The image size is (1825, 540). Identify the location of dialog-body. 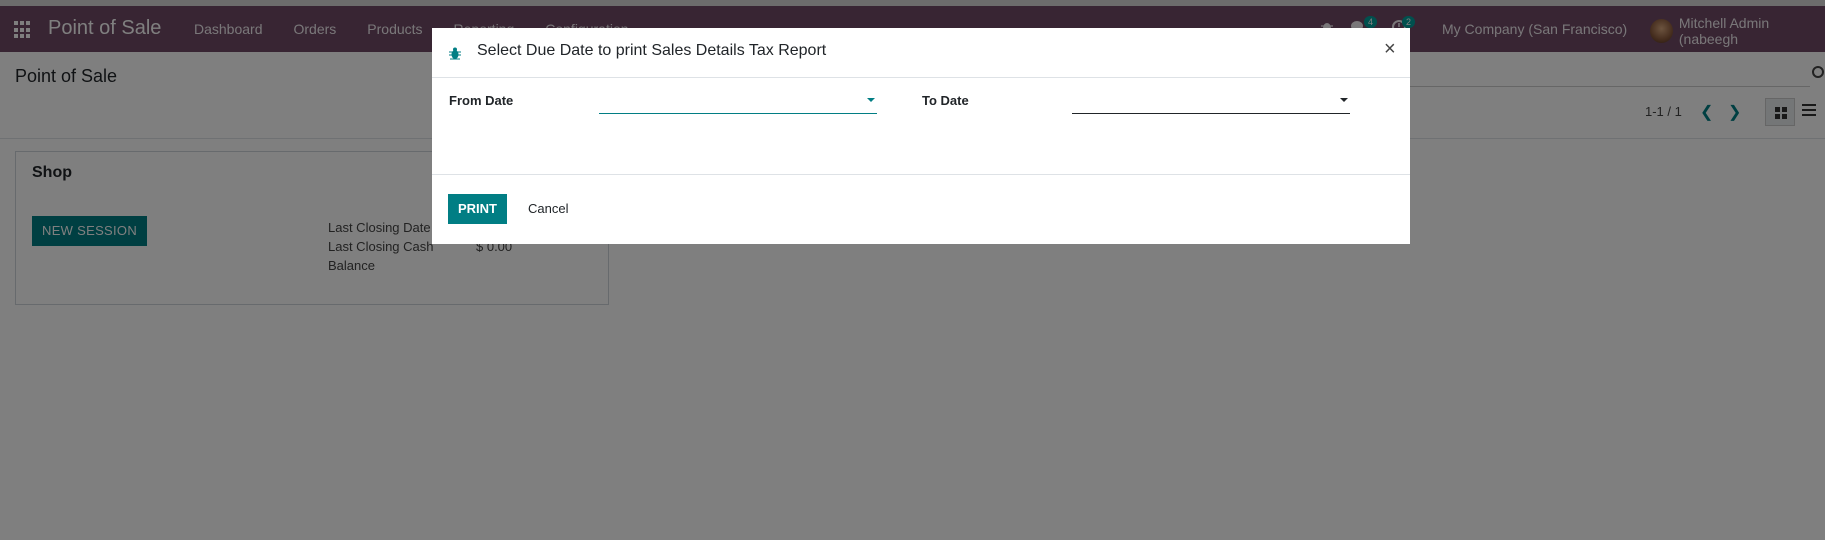
(921, 127).